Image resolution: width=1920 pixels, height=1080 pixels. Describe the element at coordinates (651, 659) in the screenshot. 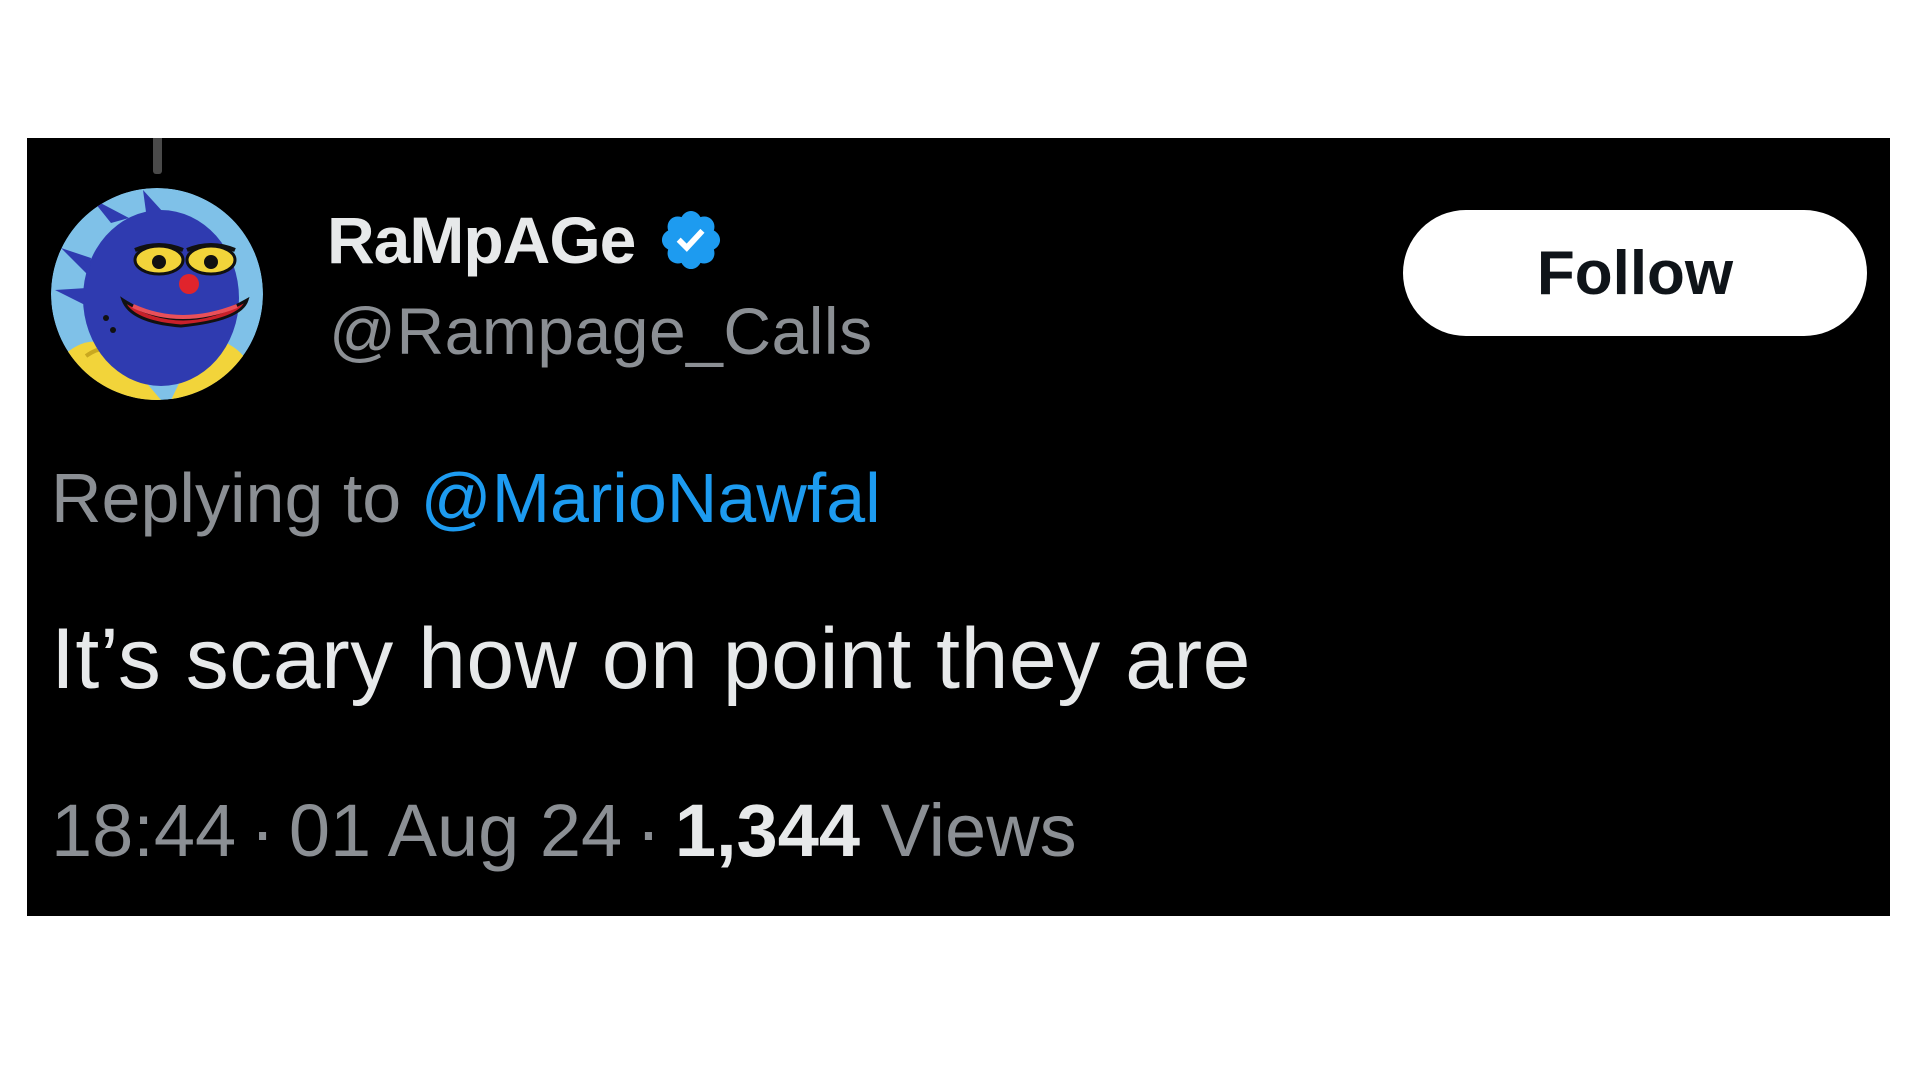

I see `tweet-text: It’s scary how on point they are` at that location.